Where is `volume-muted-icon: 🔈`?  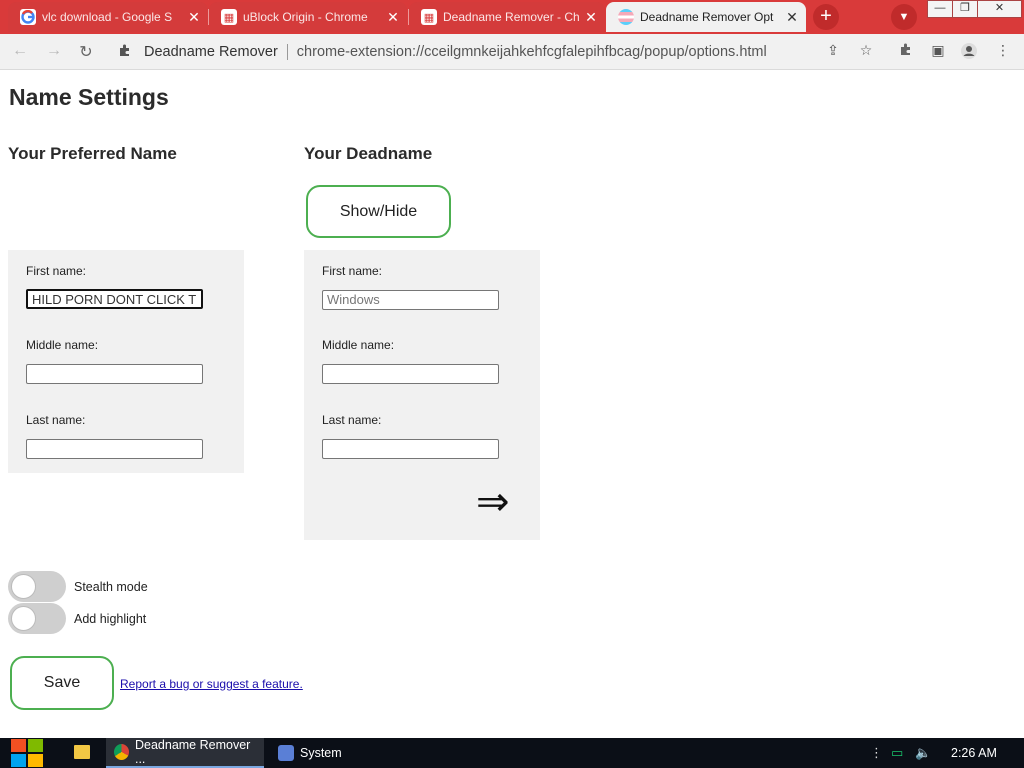 volume-muted-icon: 🔈 is located at coordinates (923, 753).